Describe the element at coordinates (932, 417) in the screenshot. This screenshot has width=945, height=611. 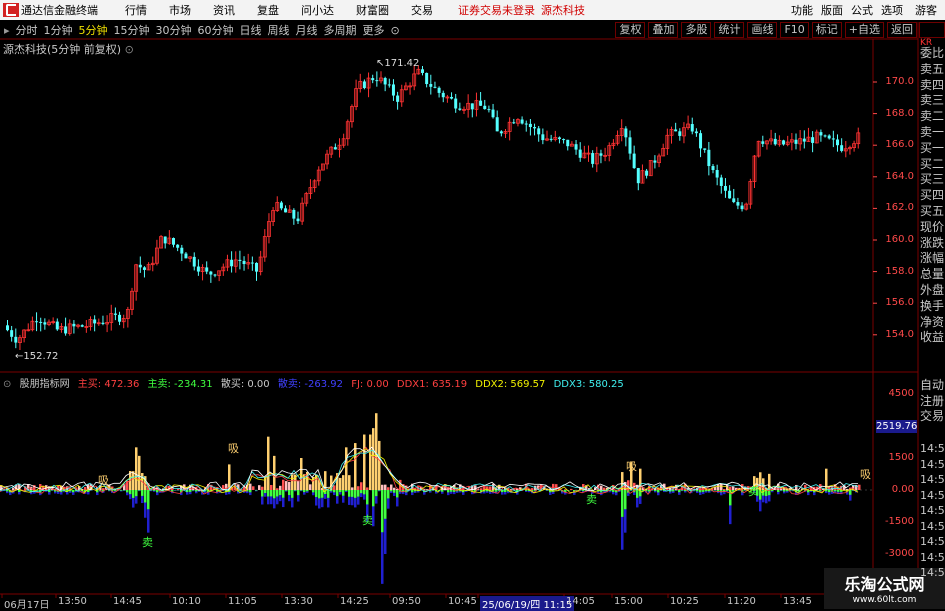
I see `side-panel-item: 交易` at that location.